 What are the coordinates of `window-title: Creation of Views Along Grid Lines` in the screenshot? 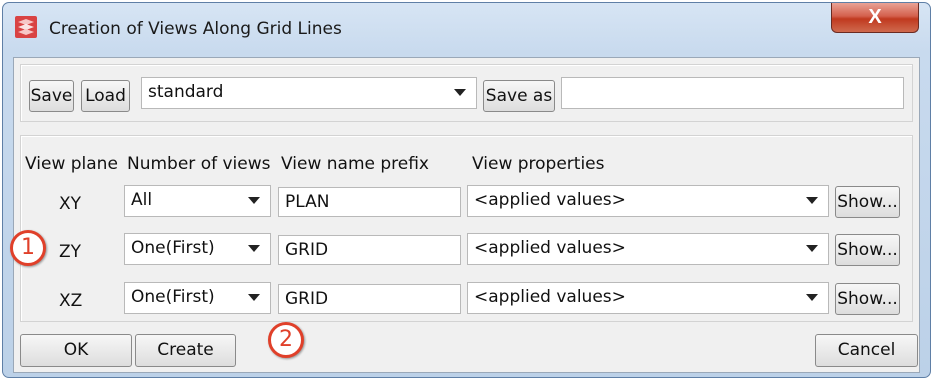 It's located at (195, 29).